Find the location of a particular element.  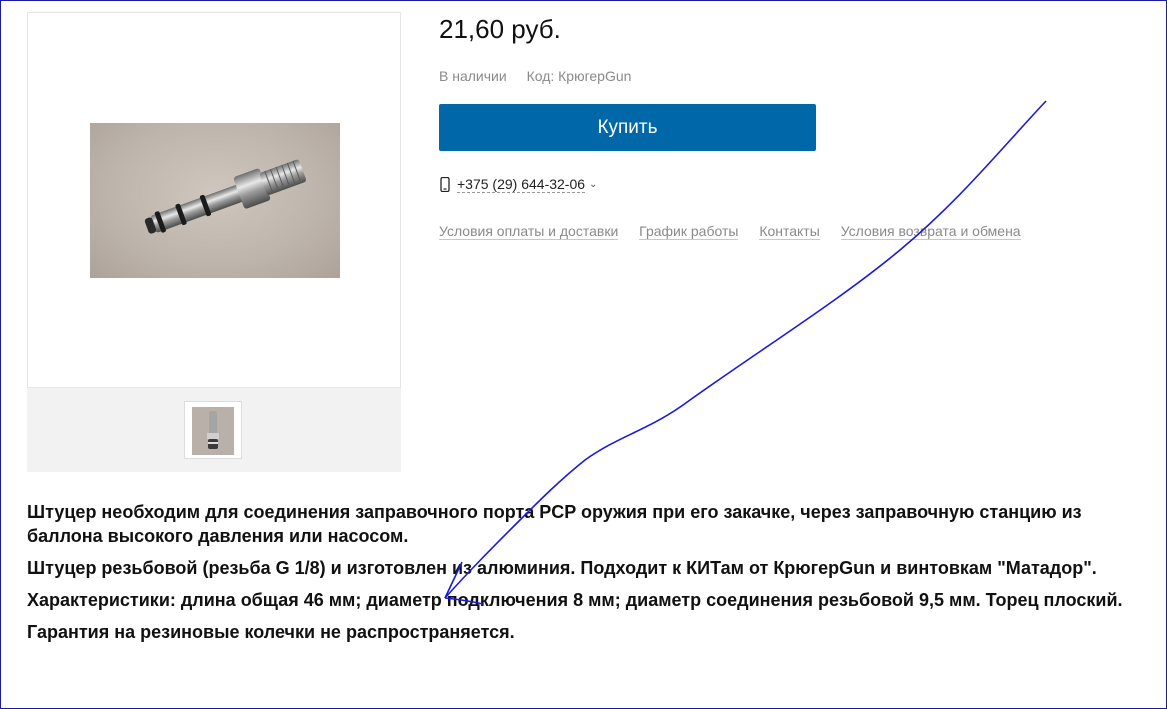

link-payment-delivery: Условия оплаты и доставки is located at coordinates (529, 231).